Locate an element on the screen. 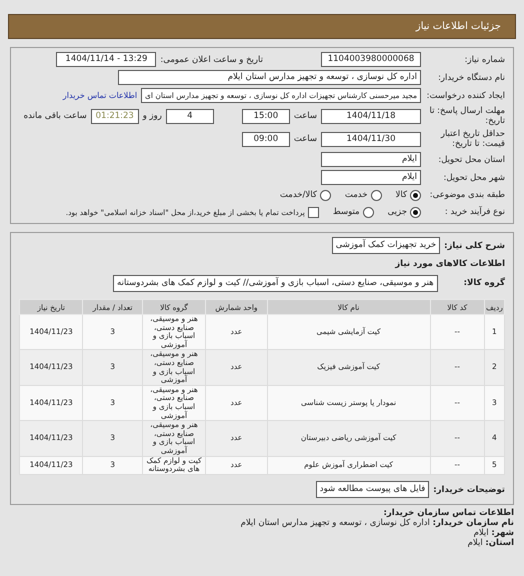 Image resolution: width=524 pixels, height=576 pixels. contact-link: اطلاعات تماس خریدار is located at coordinates (100, 95).